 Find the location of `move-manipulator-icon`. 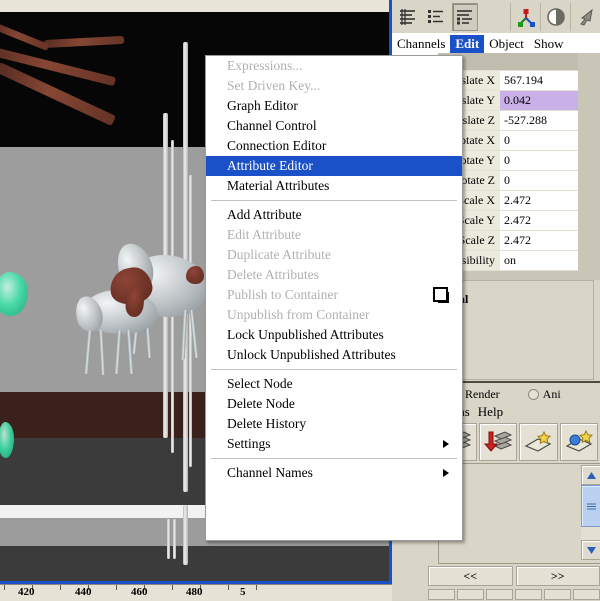

move-manipulator-icon is located at coordinates (525, 17).